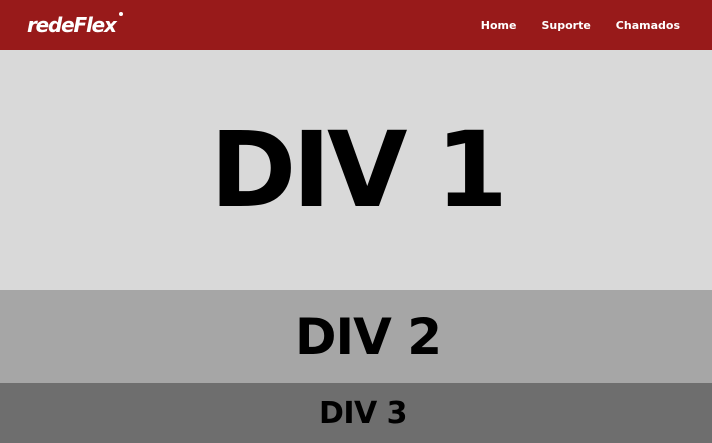 Image resolution: width=712 pixels, height=443 pixels. Describe the element at coordinates (72, 25) in the screenshot. I see `brand-logo-text: redeFlex` at that location.